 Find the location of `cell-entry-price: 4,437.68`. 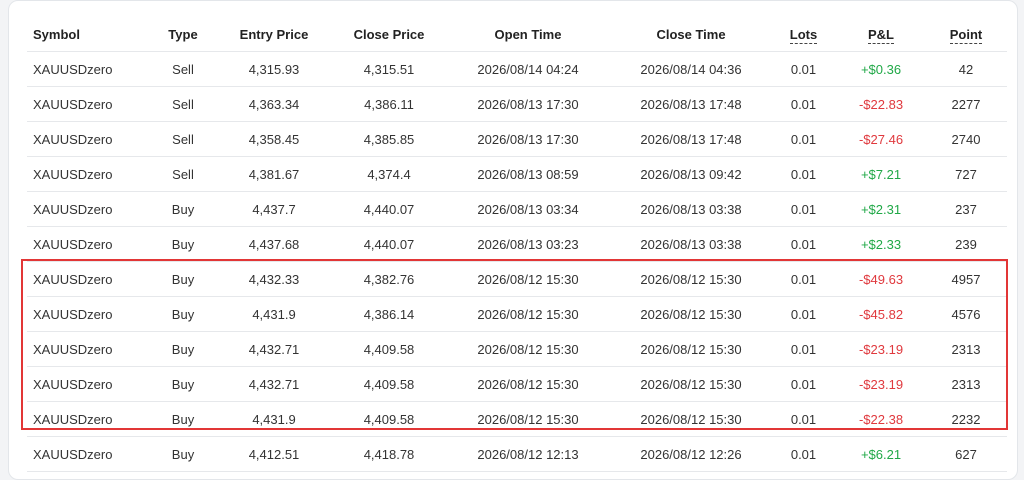

cell-entry-price: 4,437.68 is located at coordinates (274, 244).